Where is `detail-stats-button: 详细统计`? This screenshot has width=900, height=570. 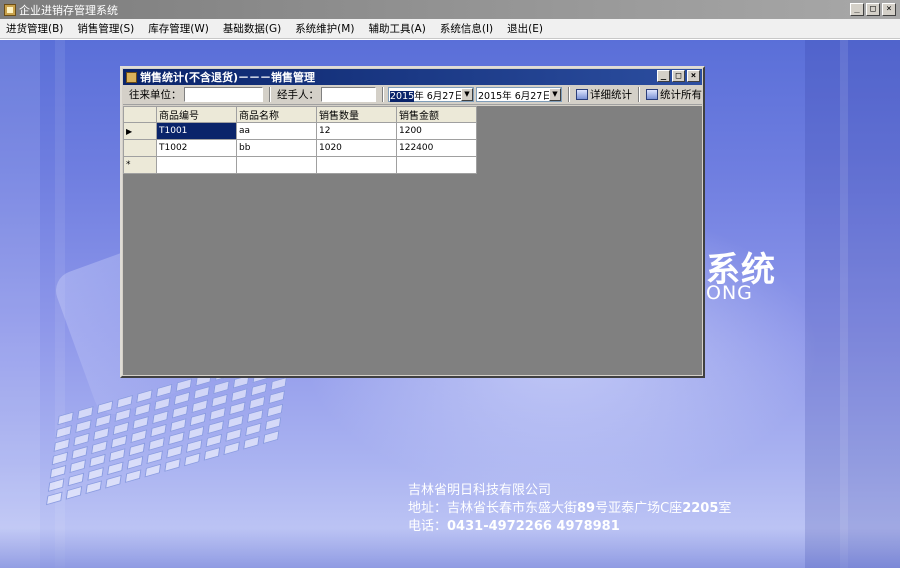
detail-stats-button: 详细统计 is located at coordinates (604, 94).